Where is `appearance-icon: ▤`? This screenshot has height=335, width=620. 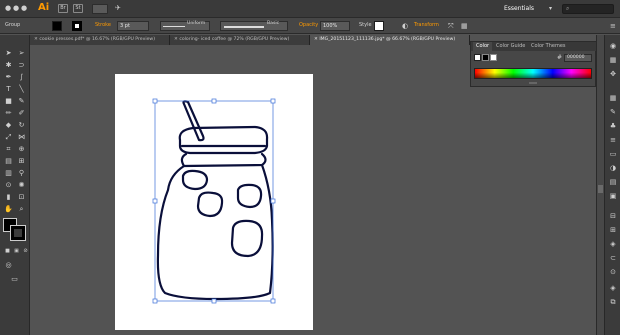 appearance-icon: ▤ is located at coordinates (613, 182).